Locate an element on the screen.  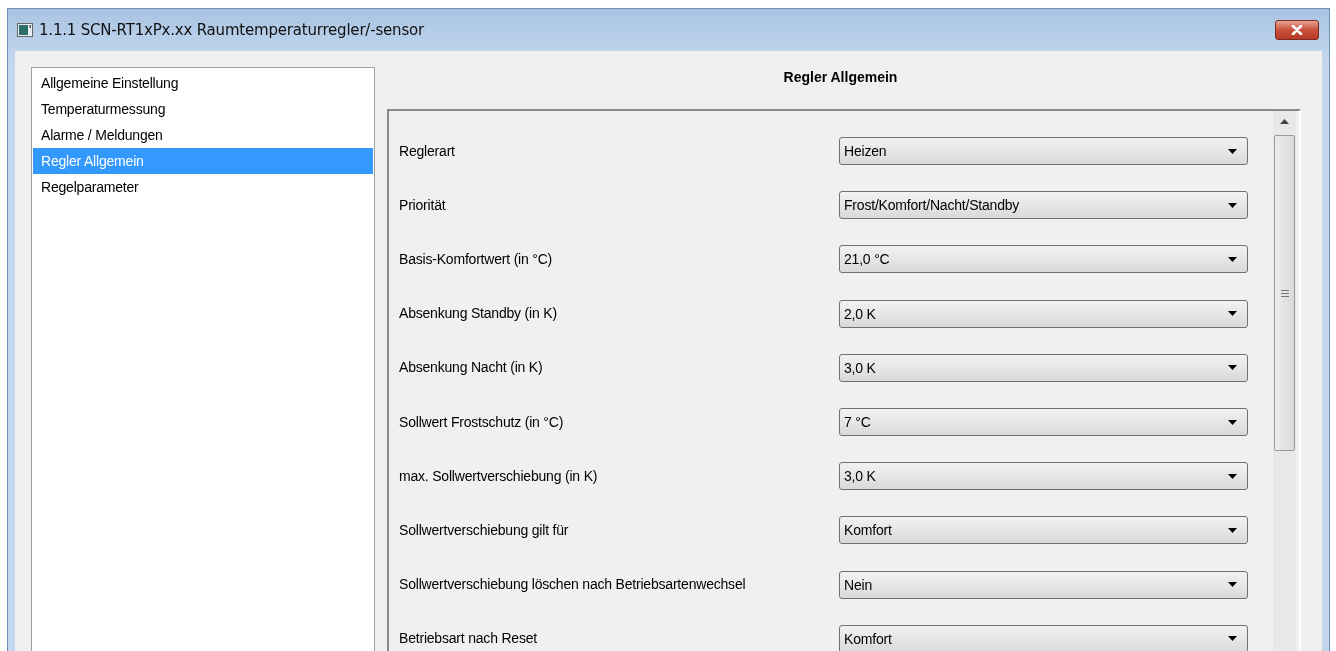
parameter-label: Reglerart is located at coordinates (427, 151).